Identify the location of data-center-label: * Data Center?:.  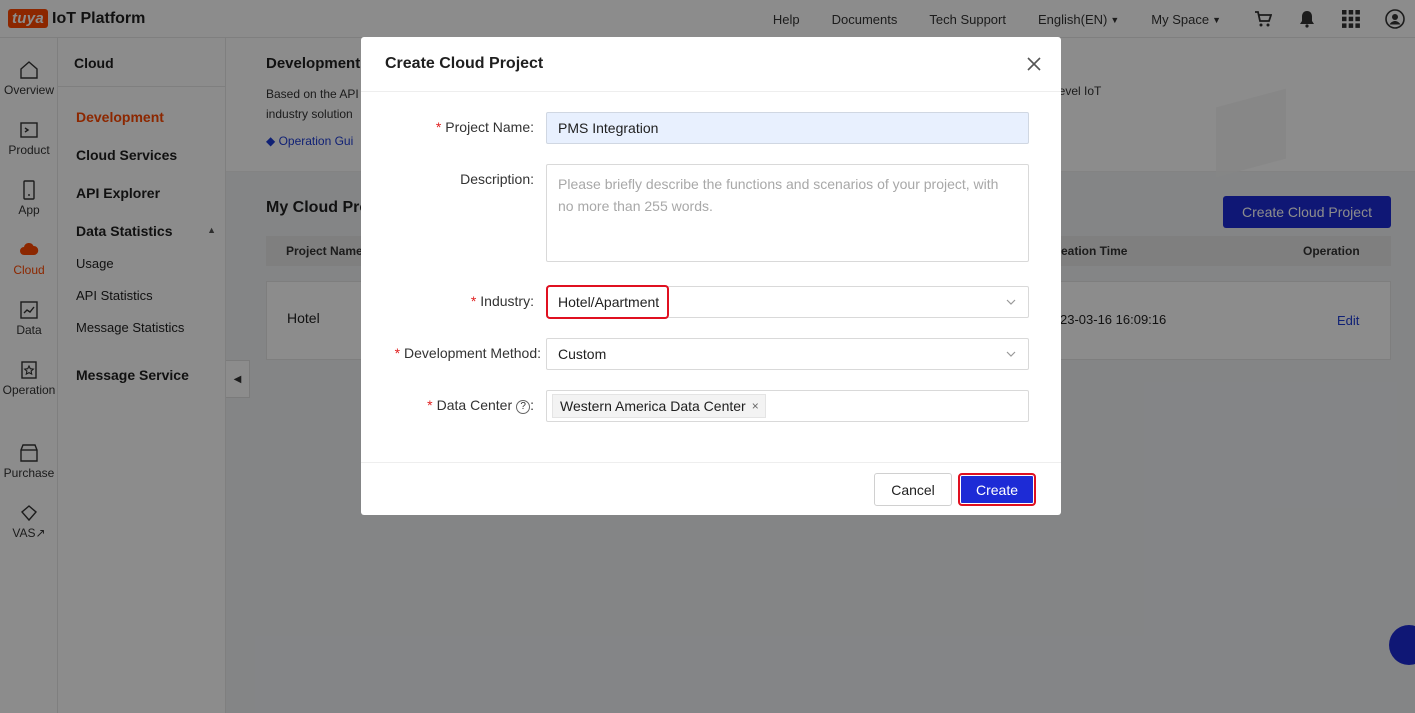
(480, 405).